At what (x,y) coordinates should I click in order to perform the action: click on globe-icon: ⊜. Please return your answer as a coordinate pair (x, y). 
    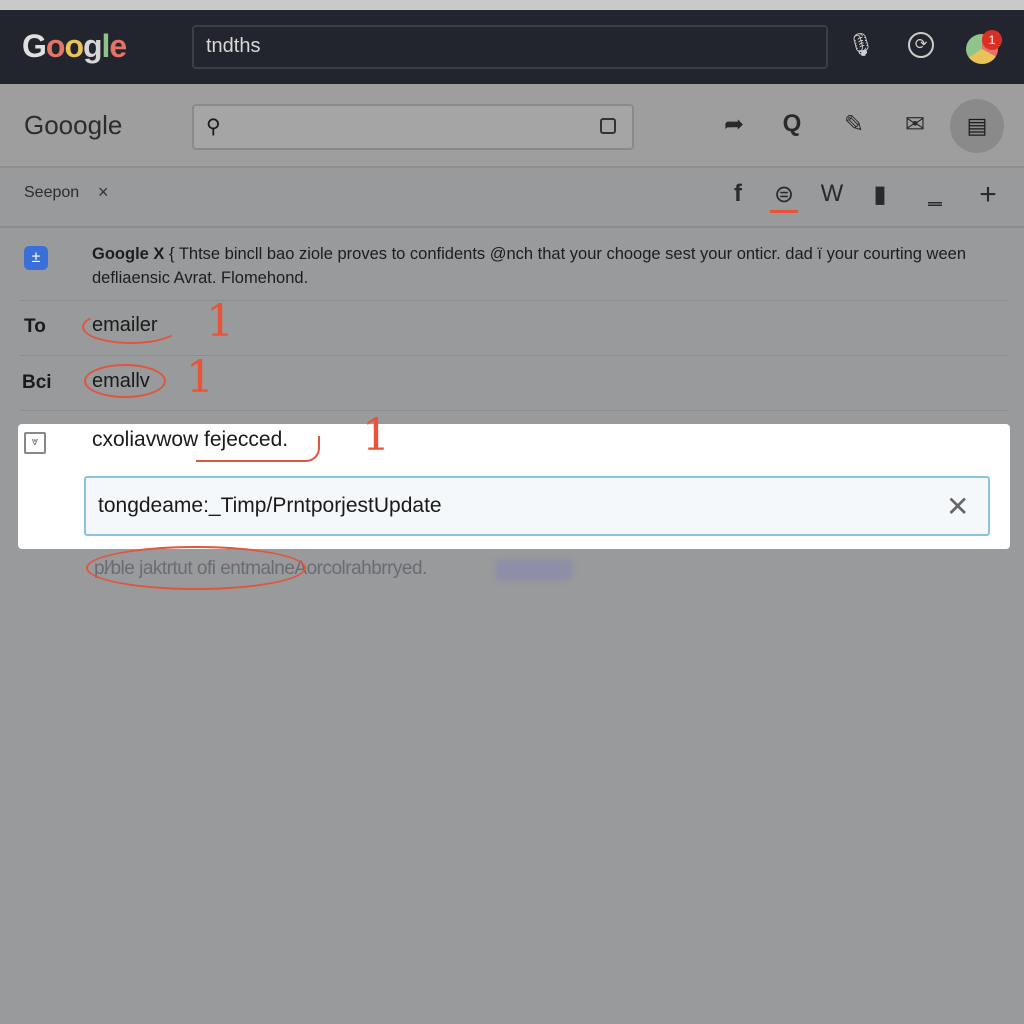
    Looking at the image, I should click on (784, 194).